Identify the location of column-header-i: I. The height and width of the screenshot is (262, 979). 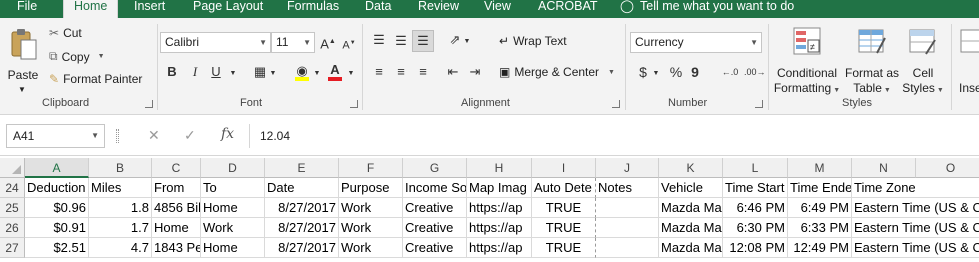
(564, 168).